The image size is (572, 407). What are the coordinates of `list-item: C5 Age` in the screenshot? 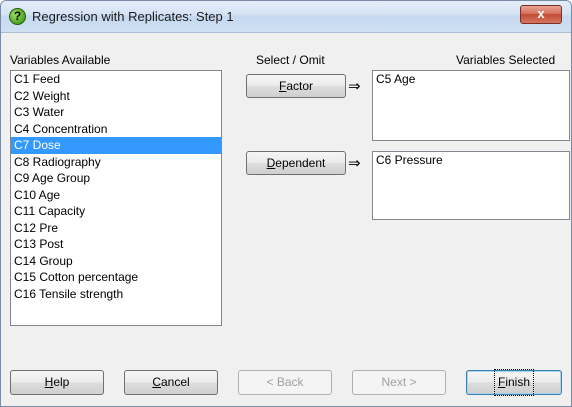 It's located at (471, 79).